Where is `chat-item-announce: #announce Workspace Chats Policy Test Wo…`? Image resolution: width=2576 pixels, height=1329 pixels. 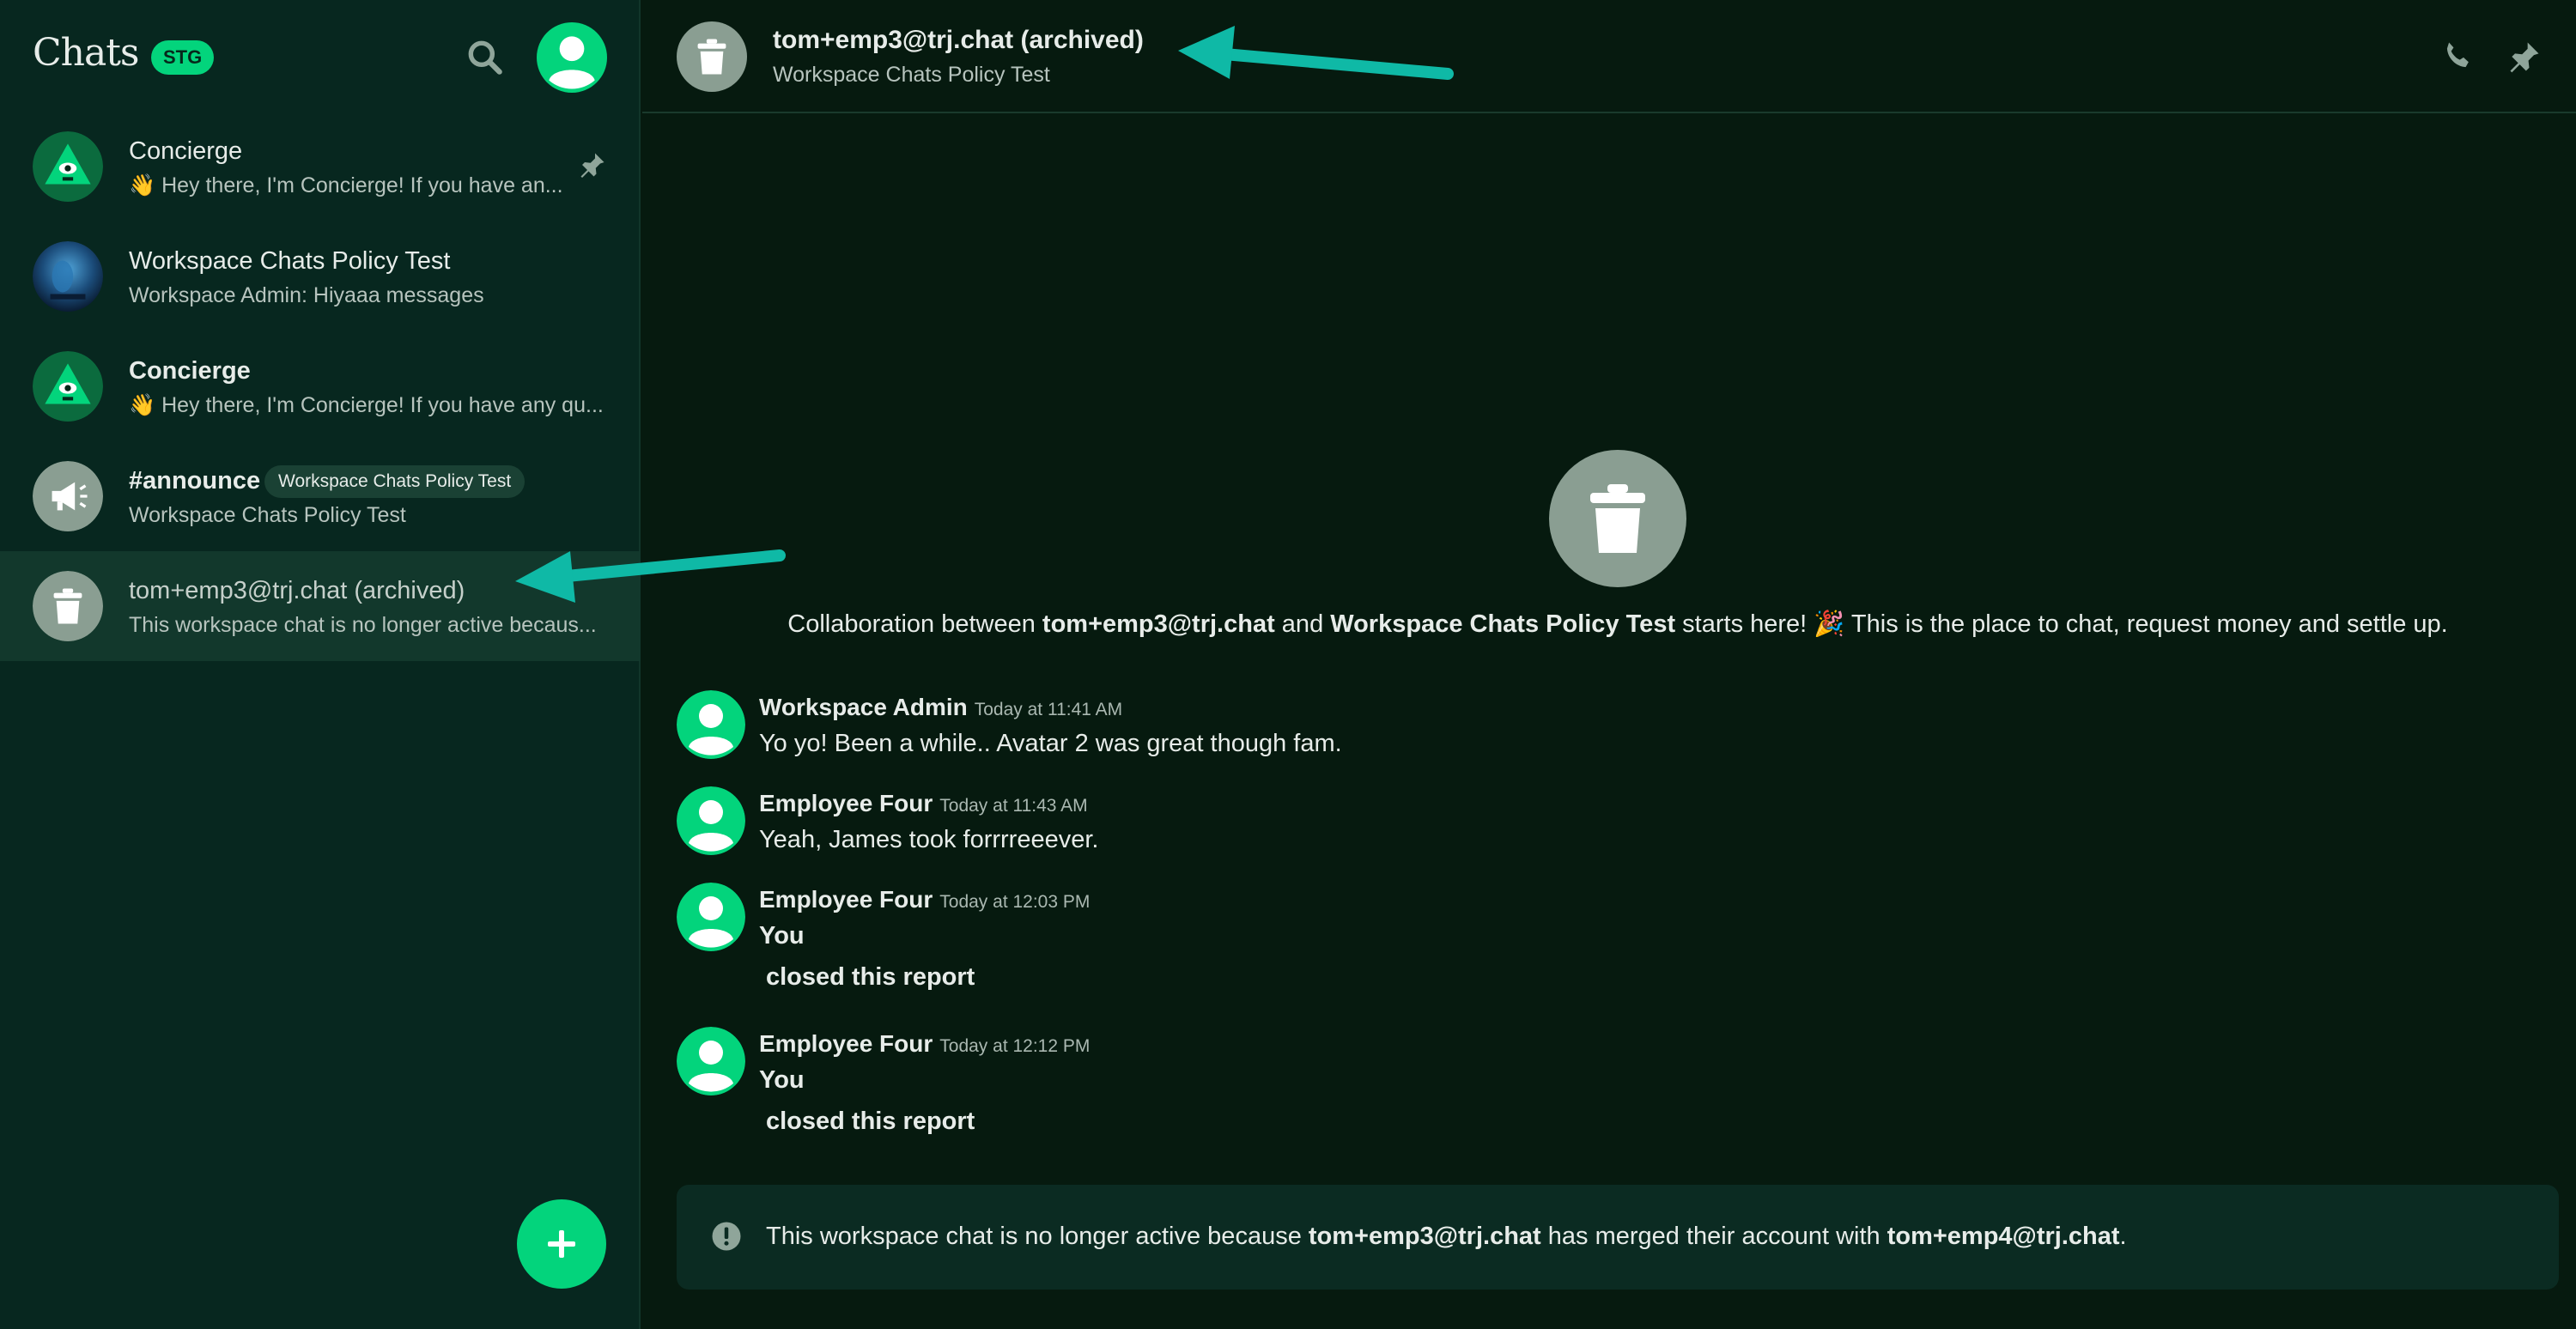
chat-item-announce: #announce Workspace Chats Policy Test Wo… is located at coordinates (321, 496).